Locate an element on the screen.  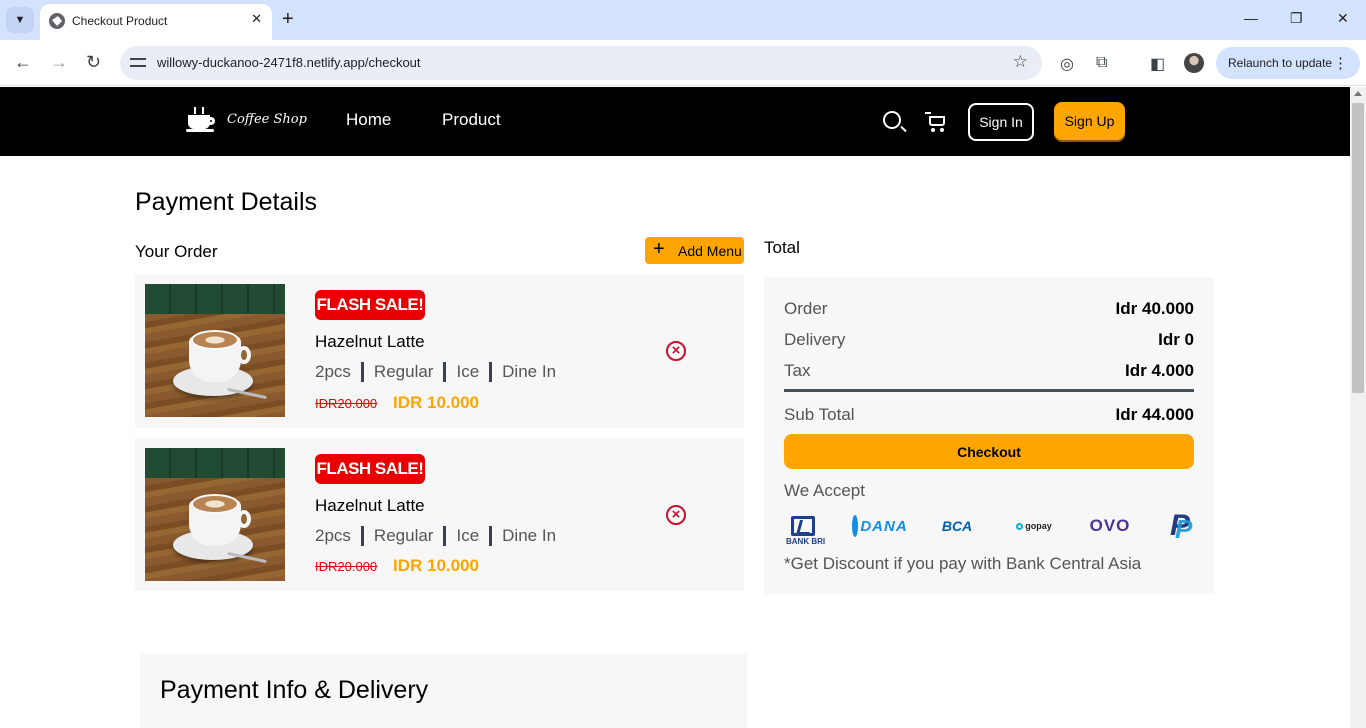
extension-icon: ◎ is located at coordinates (1067, 64).